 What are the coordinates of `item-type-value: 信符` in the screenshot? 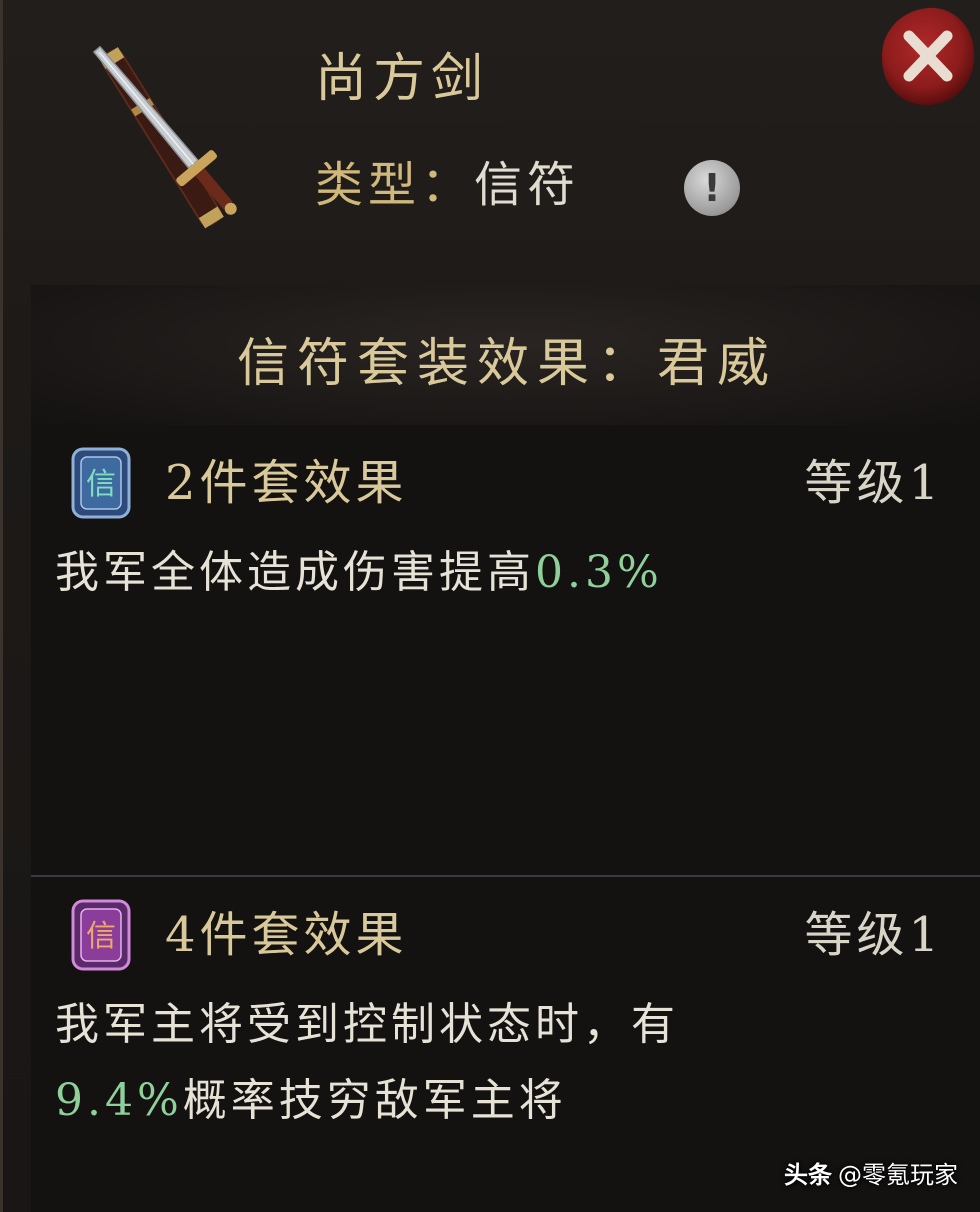 It's located at (527, 185).